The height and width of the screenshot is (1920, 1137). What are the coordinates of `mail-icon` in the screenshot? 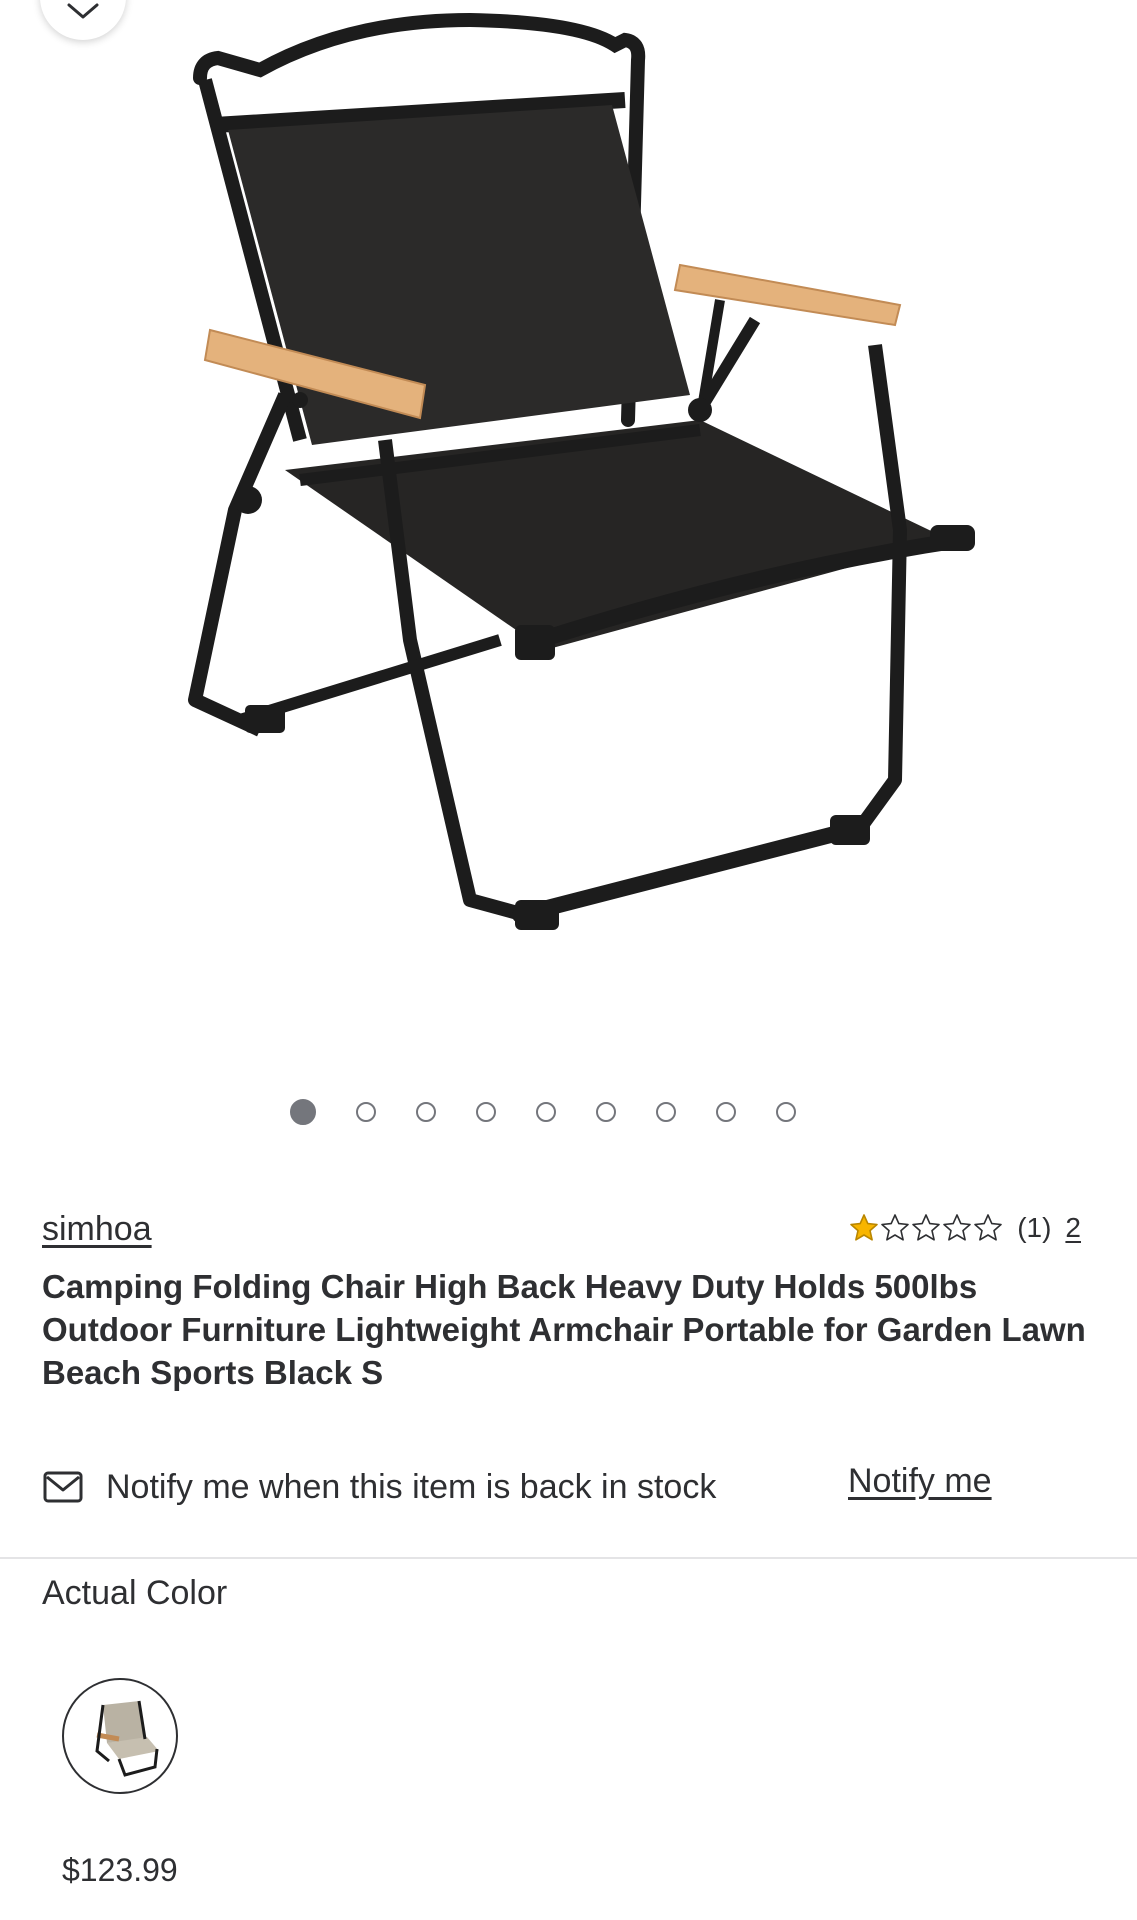 It's located at (63, 1487).